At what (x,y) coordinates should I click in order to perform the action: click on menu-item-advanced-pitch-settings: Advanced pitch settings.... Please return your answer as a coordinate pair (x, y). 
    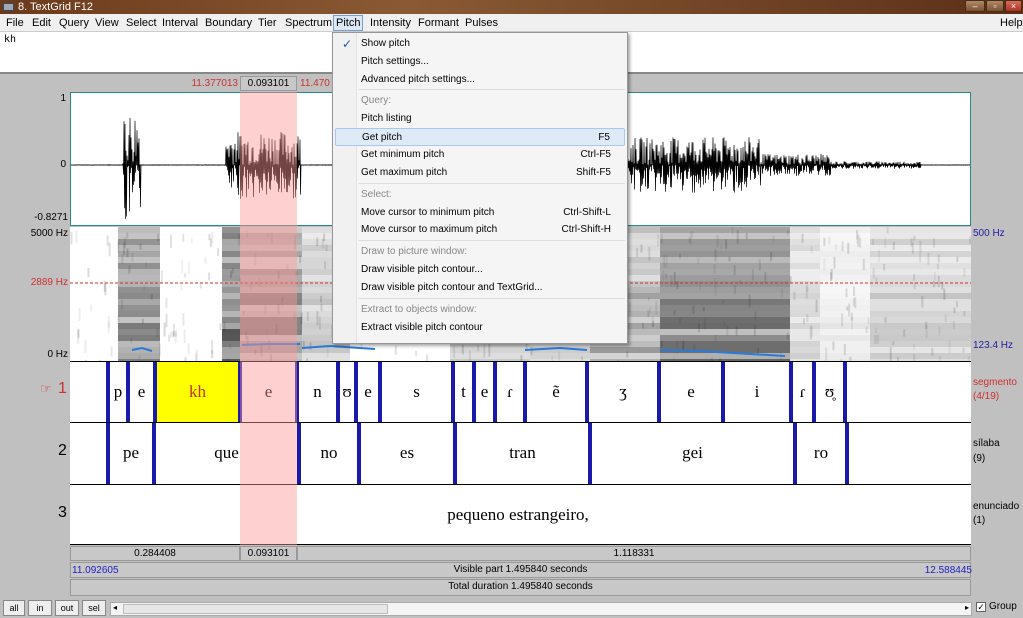
    Looking at the image, I should click on (480, 80).